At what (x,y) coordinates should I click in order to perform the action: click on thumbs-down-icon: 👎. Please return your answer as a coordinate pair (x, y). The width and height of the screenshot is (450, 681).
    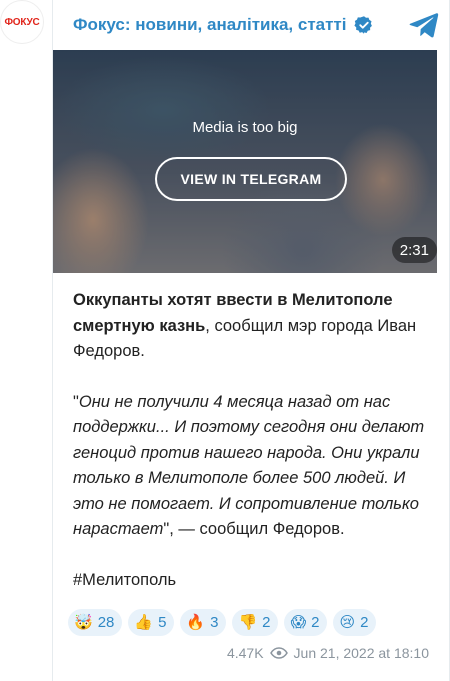
    Looking at the image, I should click on (248, 622).